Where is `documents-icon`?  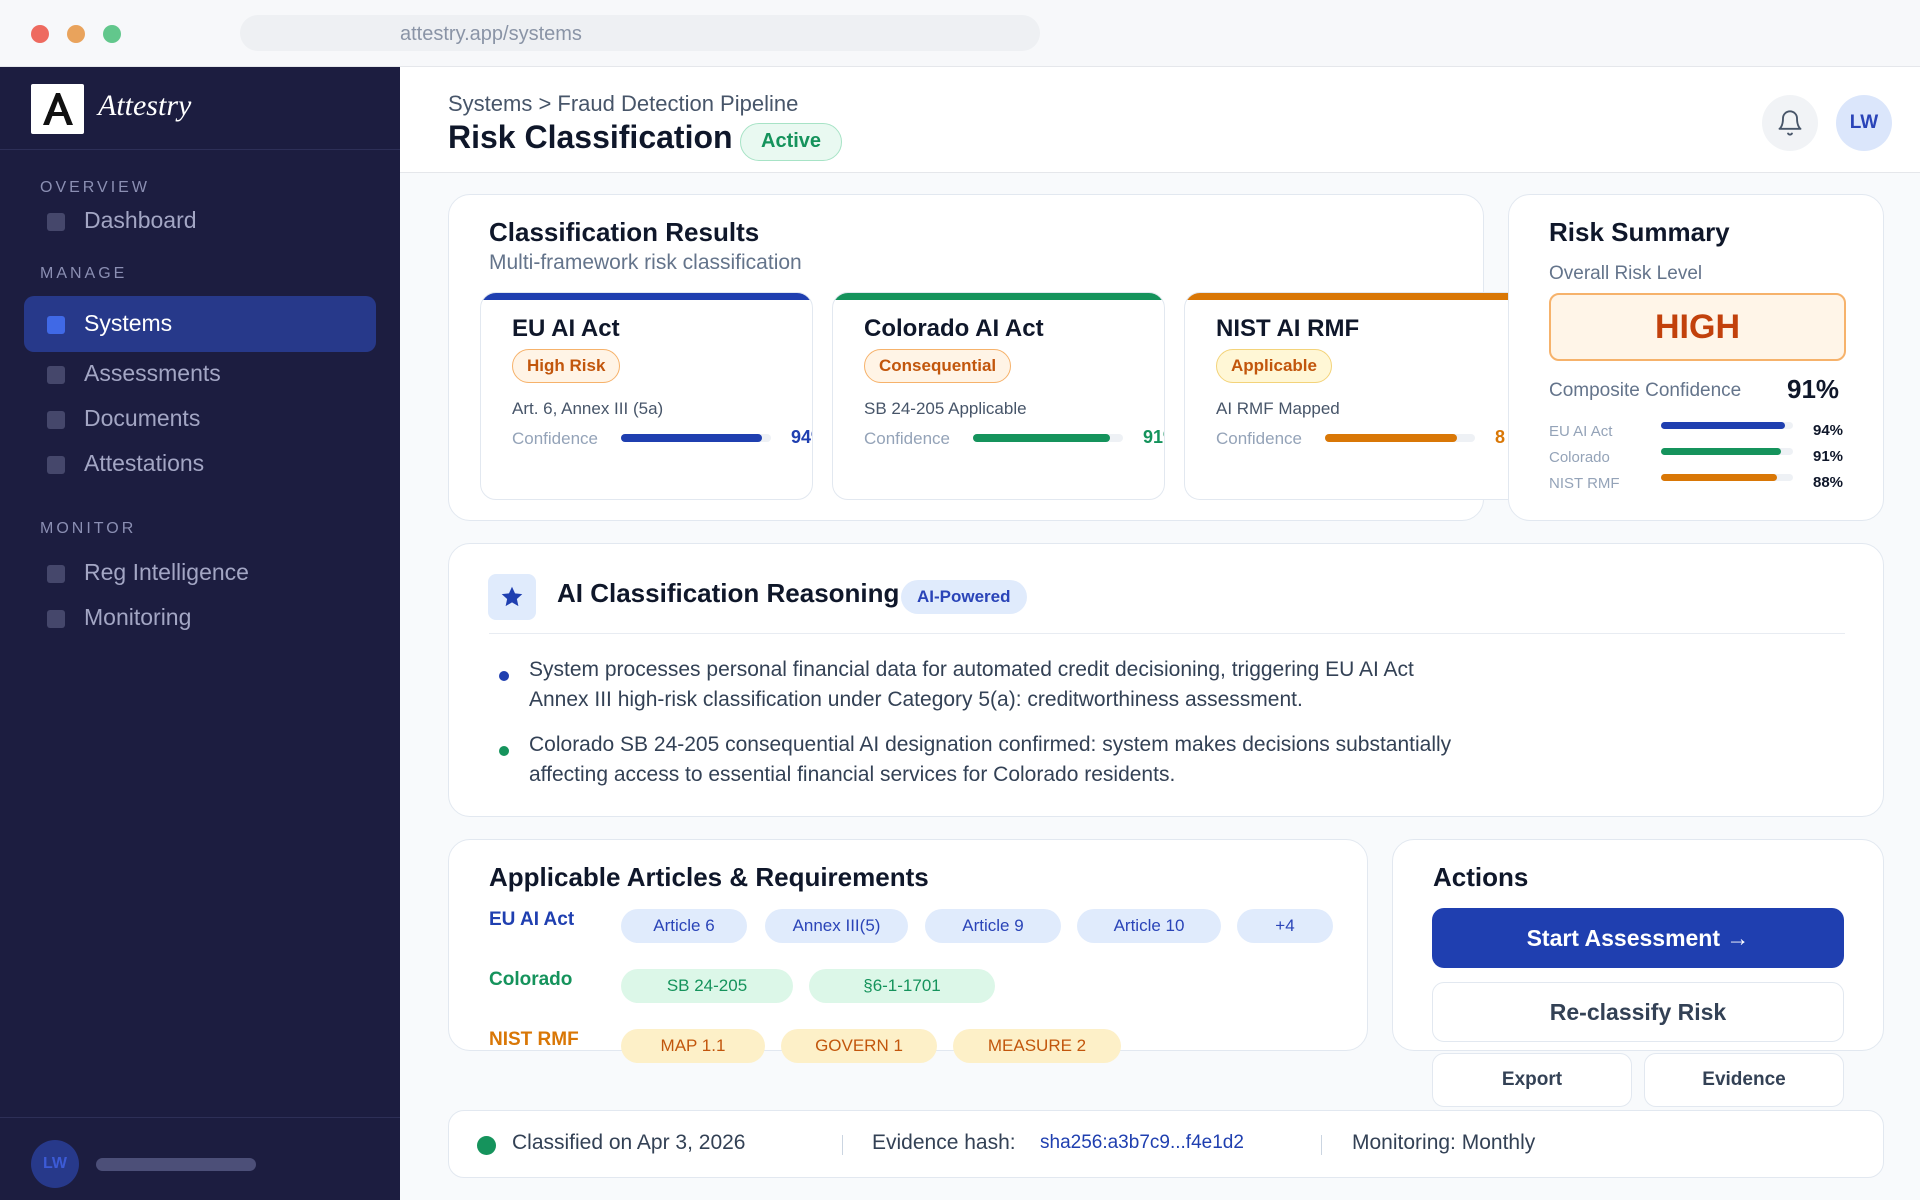
documents-icon is located at coordinates (56, 420).